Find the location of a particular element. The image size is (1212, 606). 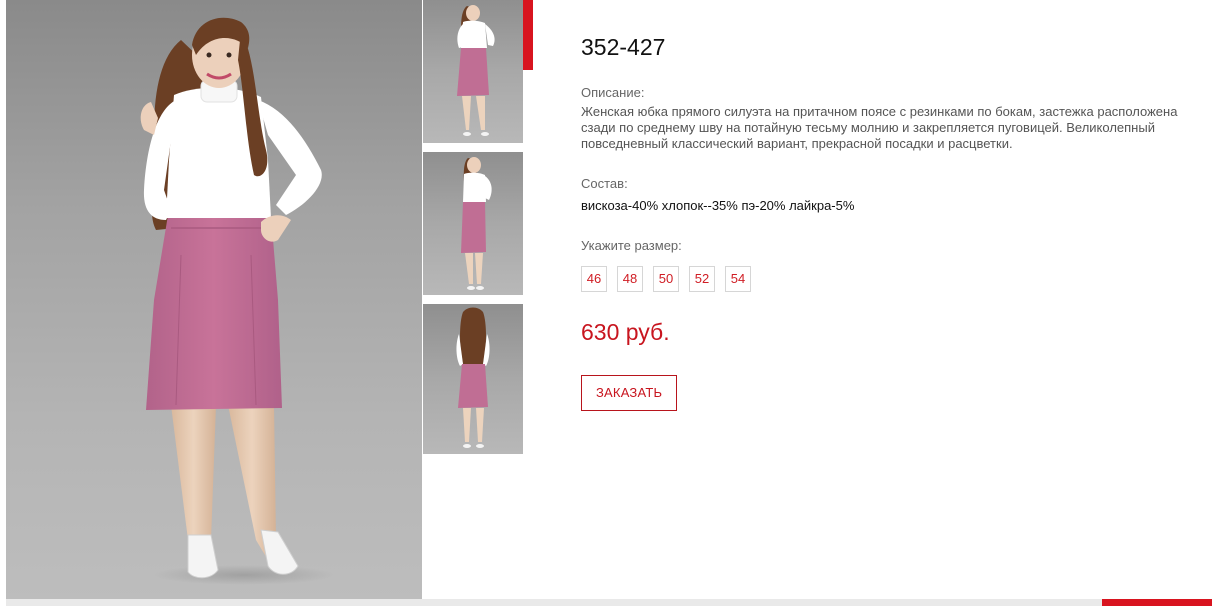

product-composition: вискоза-40% хлопок--35% пэ-20% лайкра-5% is located at coordinates (718, 205).